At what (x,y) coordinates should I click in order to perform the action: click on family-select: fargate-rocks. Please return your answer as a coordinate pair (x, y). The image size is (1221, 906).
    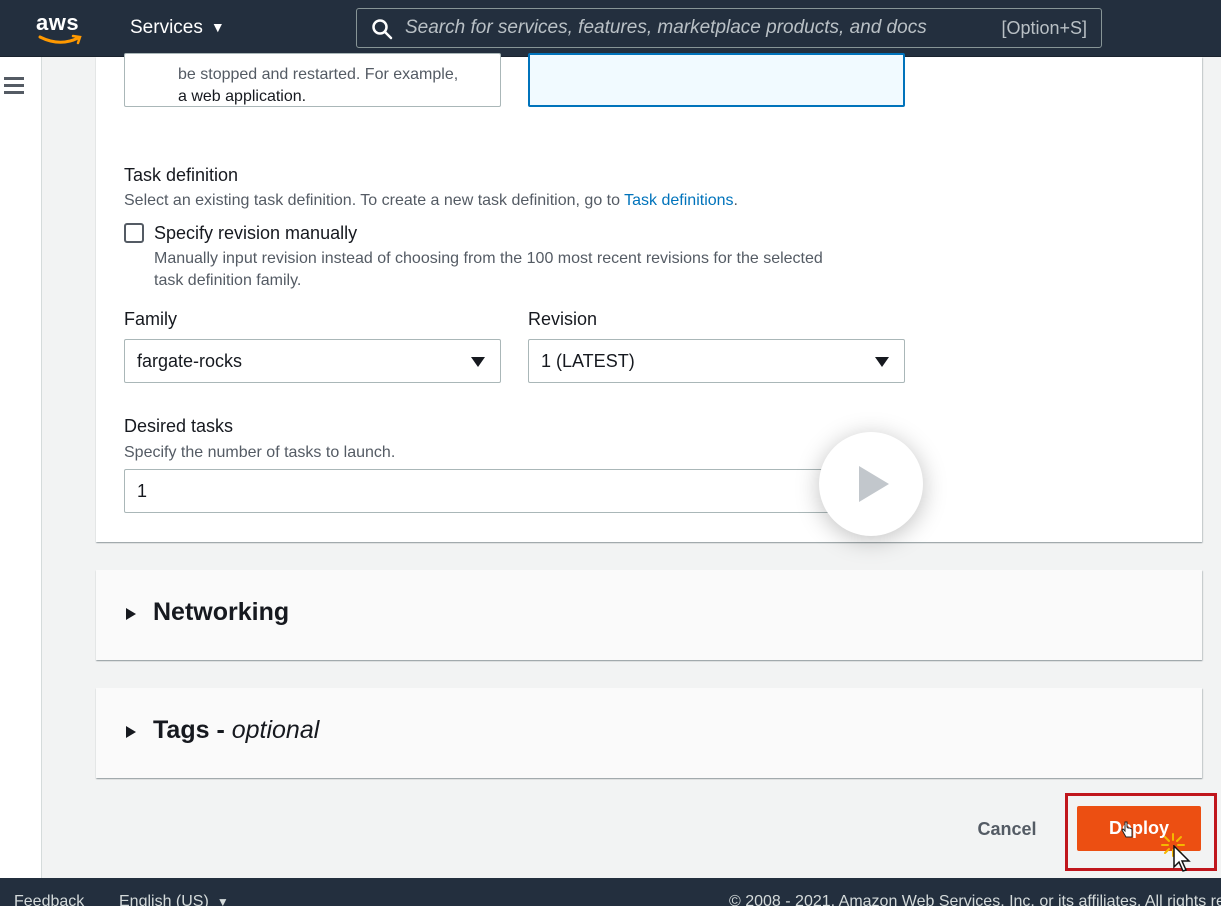
    Looking at the image, I should click on (312, 361).